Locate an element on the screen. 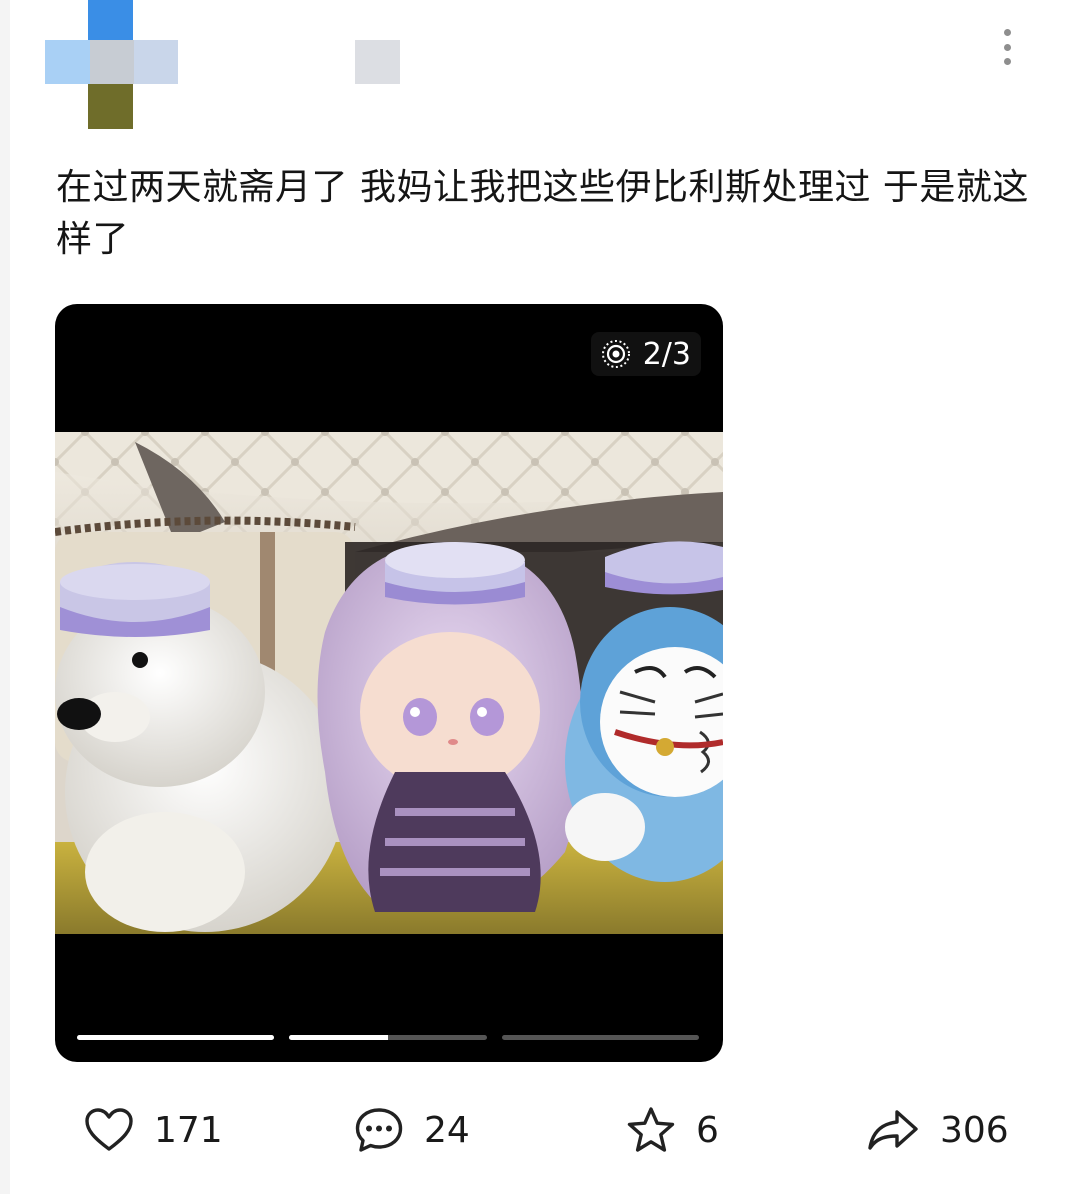 The width and height of the screenshot is (1080, 1194). like-button: 171 is located at coordinates (153, 1130).